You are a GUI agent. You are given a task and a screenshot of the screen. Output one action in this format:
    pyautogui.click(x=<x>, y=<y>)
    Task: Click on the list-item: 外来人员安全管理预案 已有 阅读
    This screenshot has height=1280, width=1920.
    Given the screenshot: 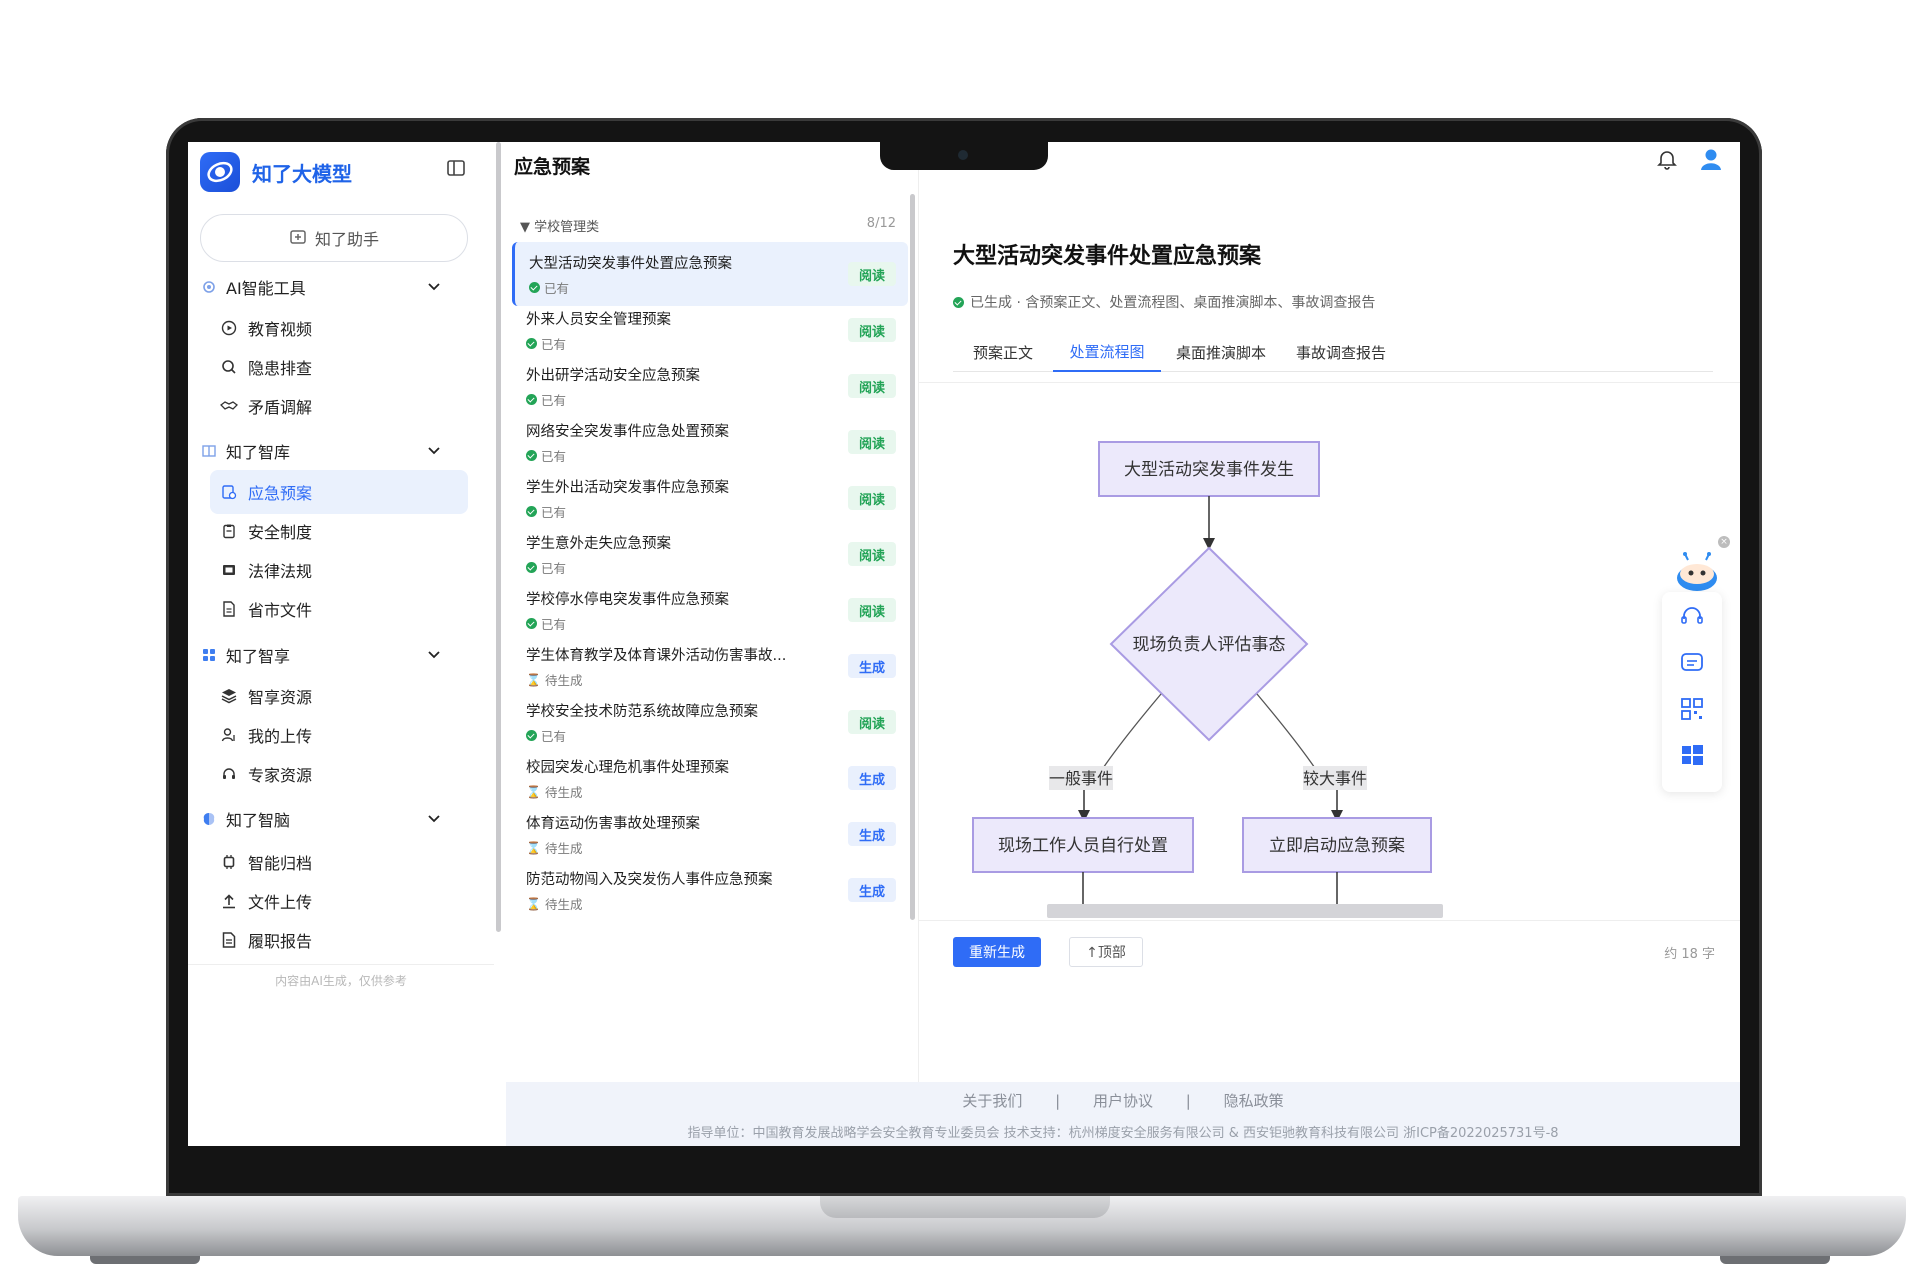 What is the action you would take?
    pyautogui.click(x=710, y=330)
    